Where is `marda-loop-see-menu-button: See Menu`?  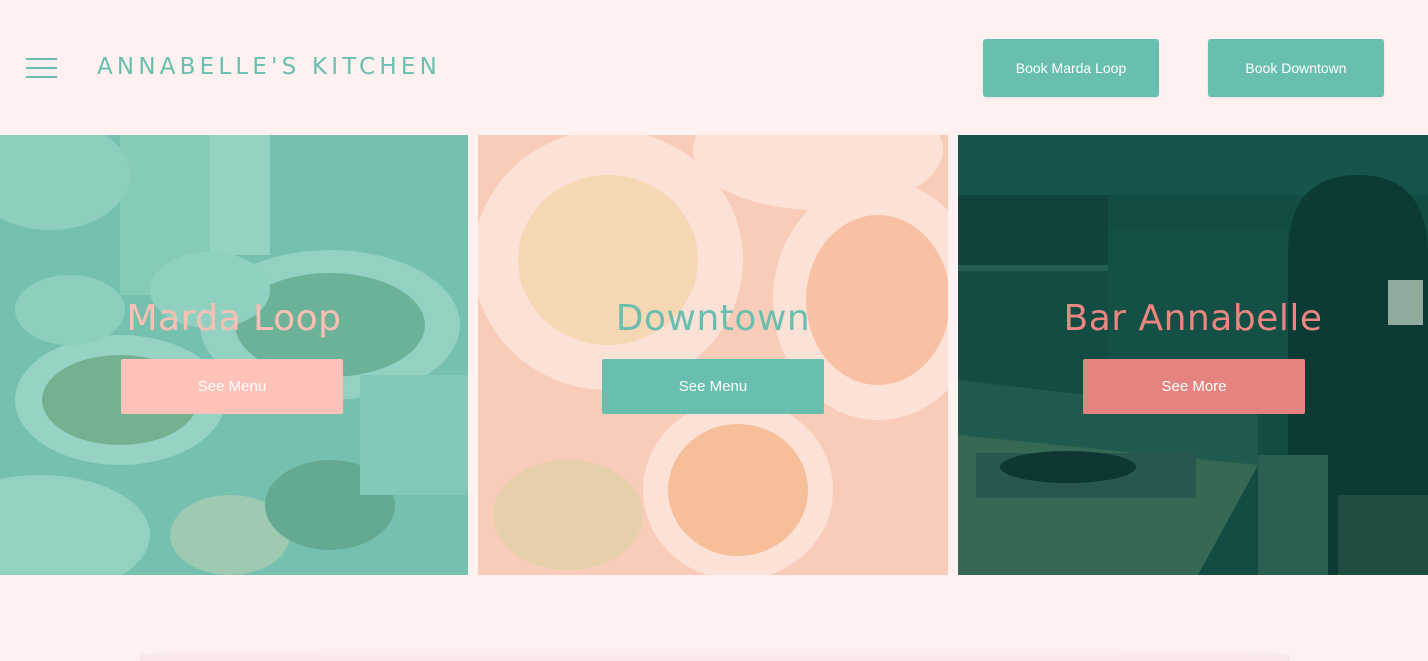 marda-loop-see-menu-button: See Menu is located at coordinates (232, 386).